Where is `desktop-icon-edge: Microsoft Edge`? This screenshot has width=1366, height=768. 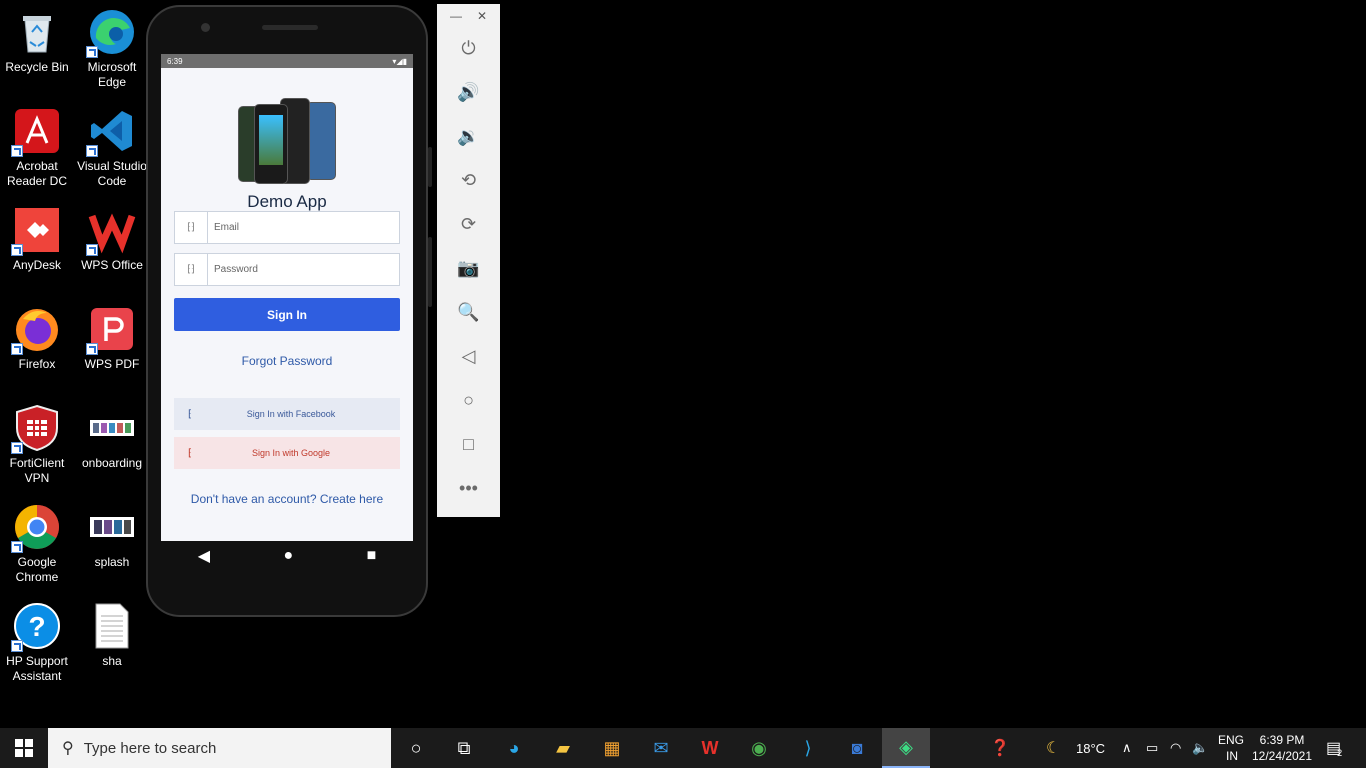
desktop-icon-edge: Microsoft Edge is located at coordinates (112, 49).